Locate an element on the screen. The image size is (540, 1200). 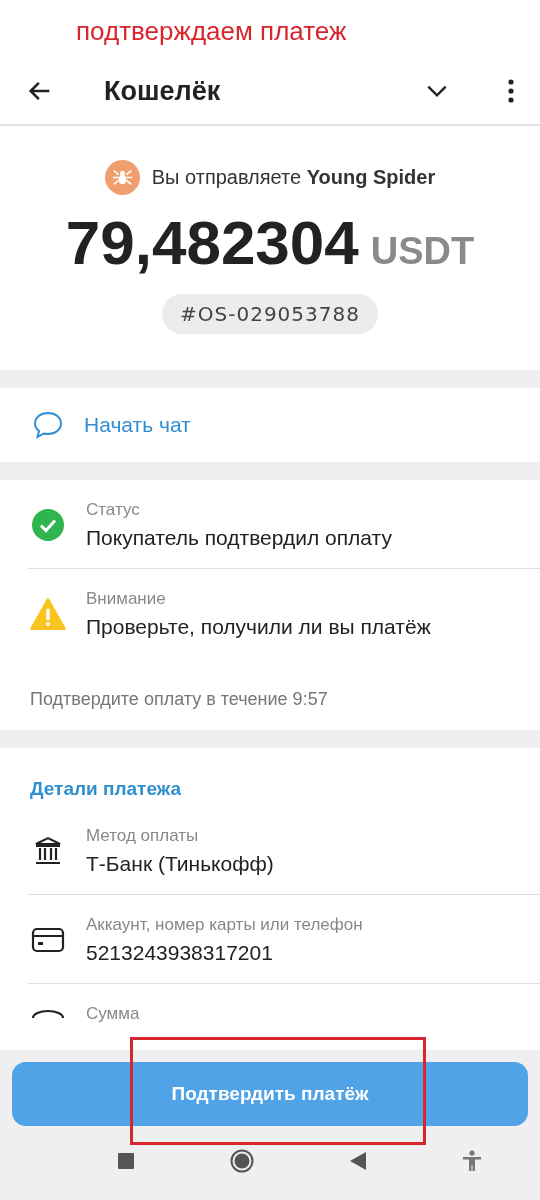
card-icon is located at coordinates (48, 940).